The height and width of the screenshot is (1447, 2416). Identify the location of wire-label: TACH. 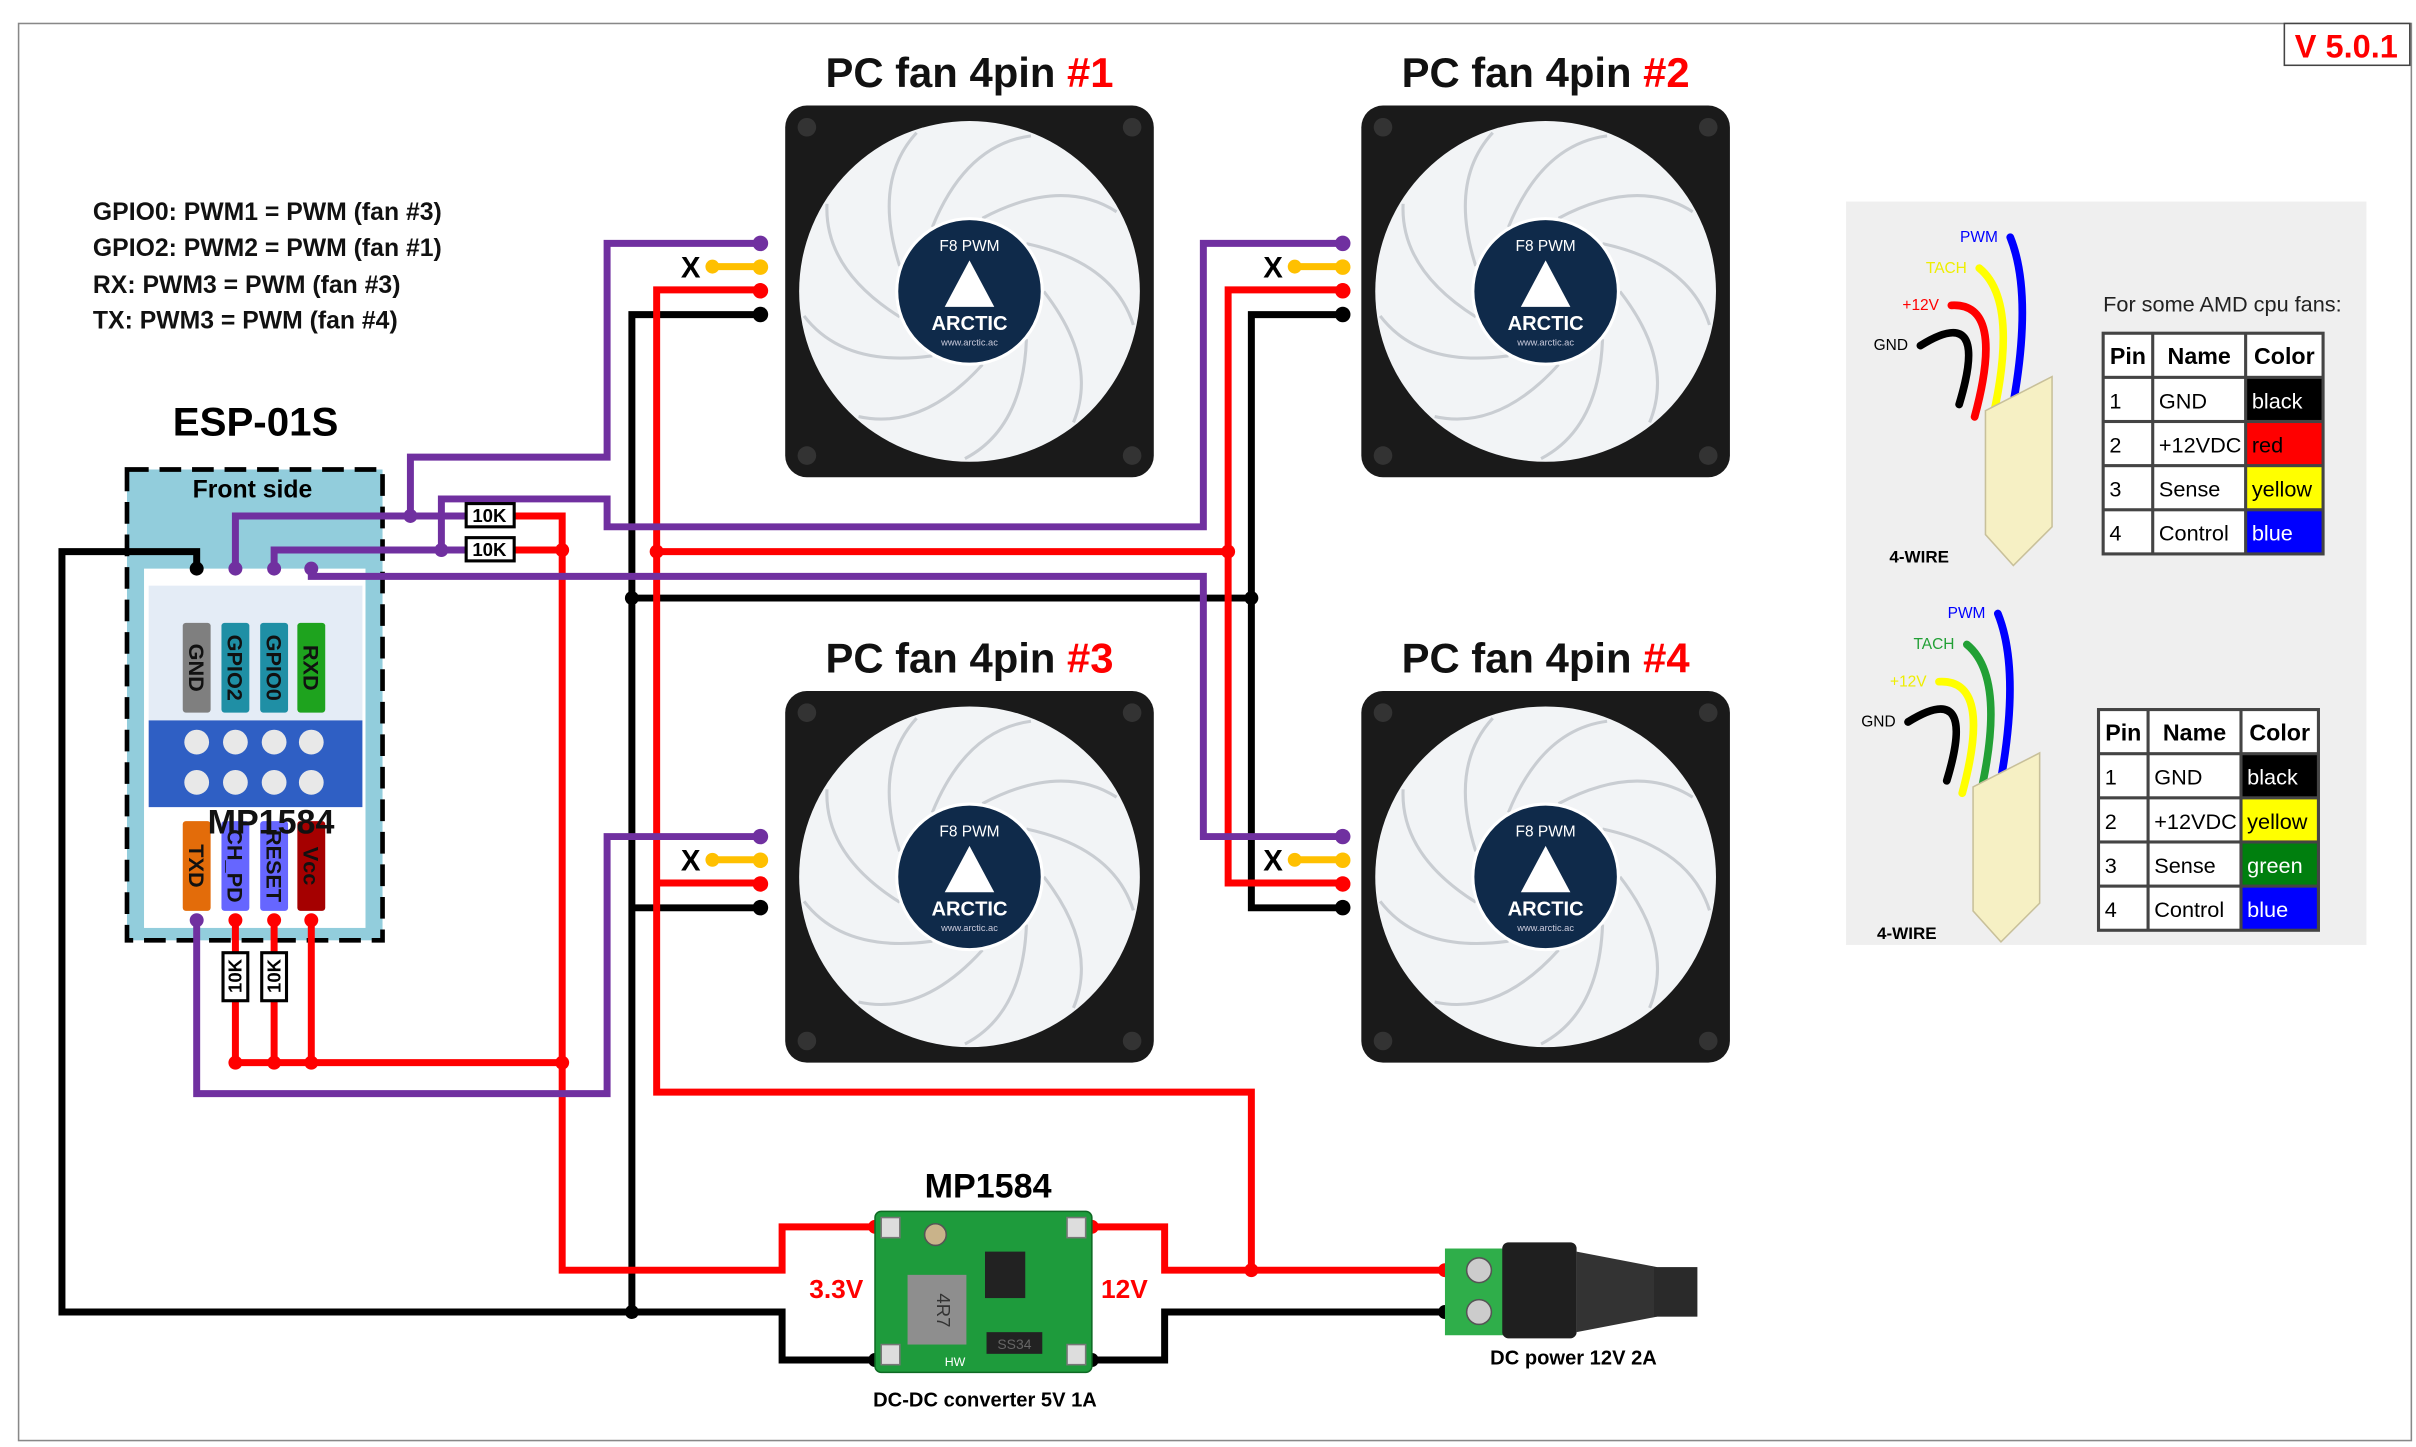
(1946, 268).